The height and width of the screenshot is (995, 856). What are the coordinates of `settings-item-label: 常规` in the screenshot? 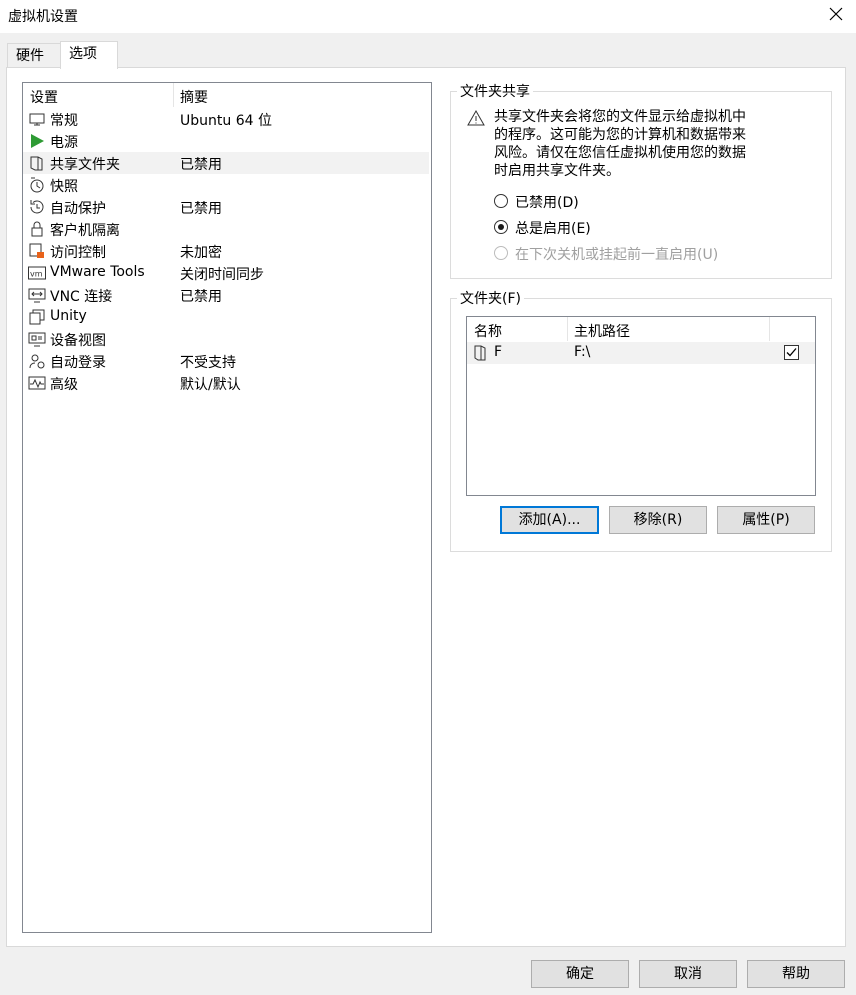 It's located at (64, 121).